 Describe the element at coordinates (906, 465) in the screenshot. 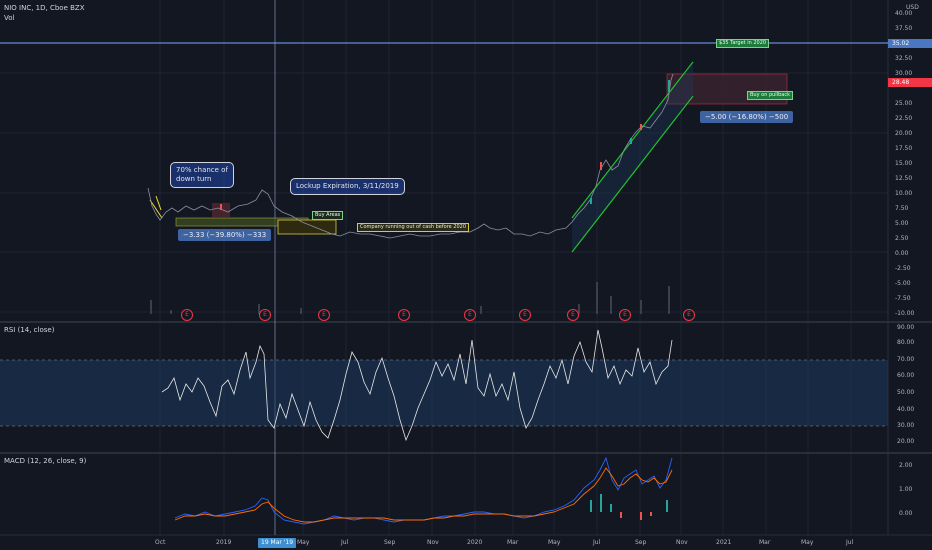

I see `macd-tick: 2.00` at that location.